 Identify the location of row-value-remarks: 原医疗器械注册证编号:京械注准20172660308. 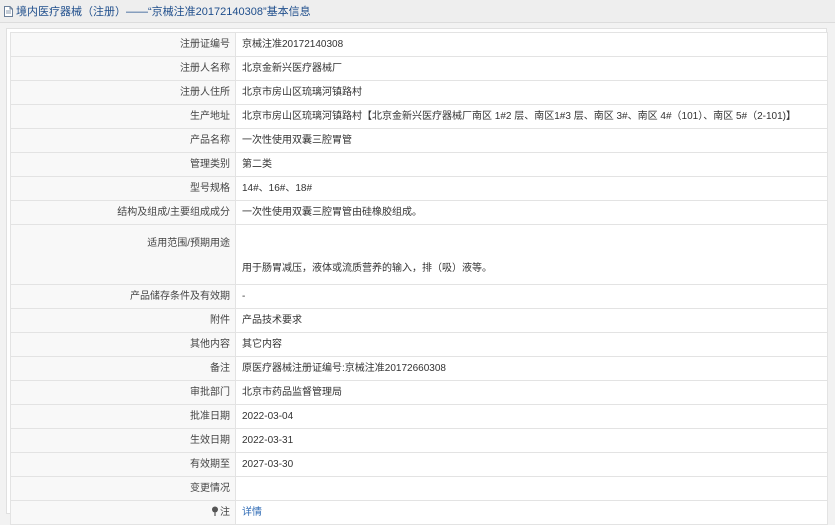
(531, 368).